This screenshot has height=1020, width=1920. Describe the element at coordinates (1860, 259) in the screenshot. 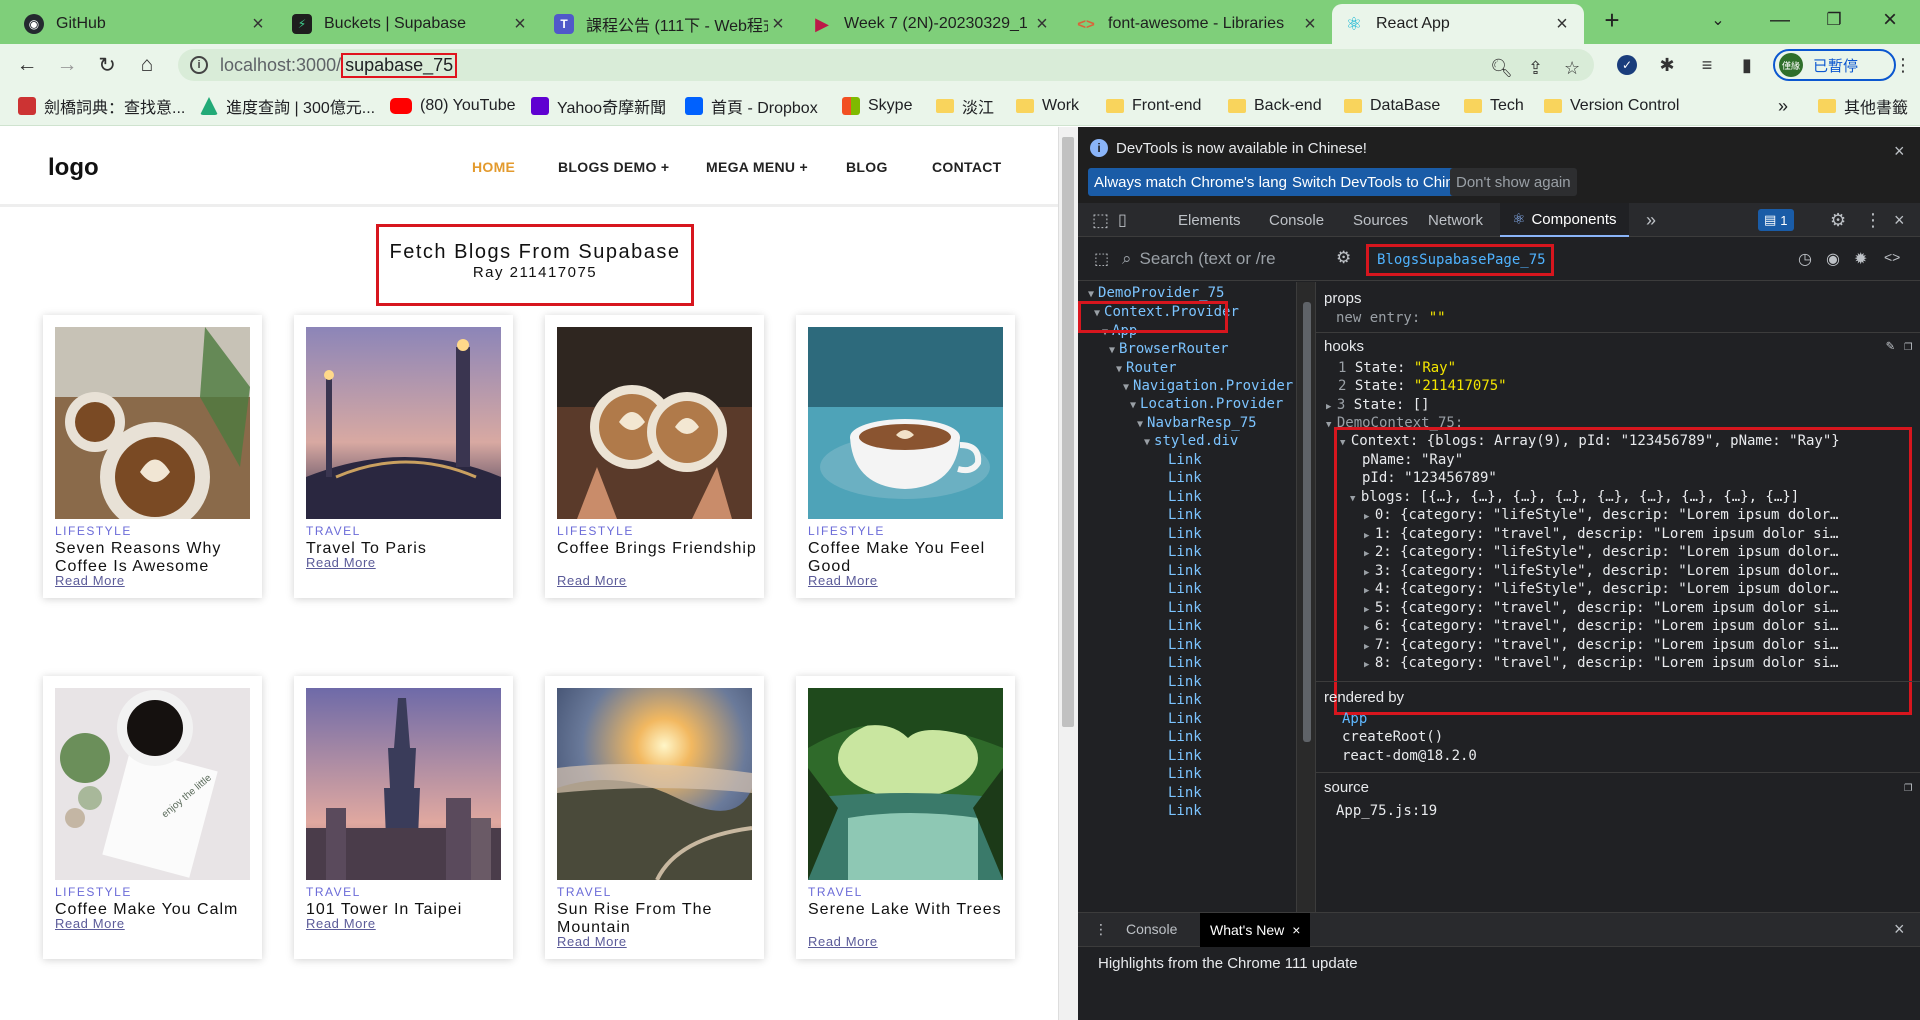

I see `bug-icon: ✹` at that location.